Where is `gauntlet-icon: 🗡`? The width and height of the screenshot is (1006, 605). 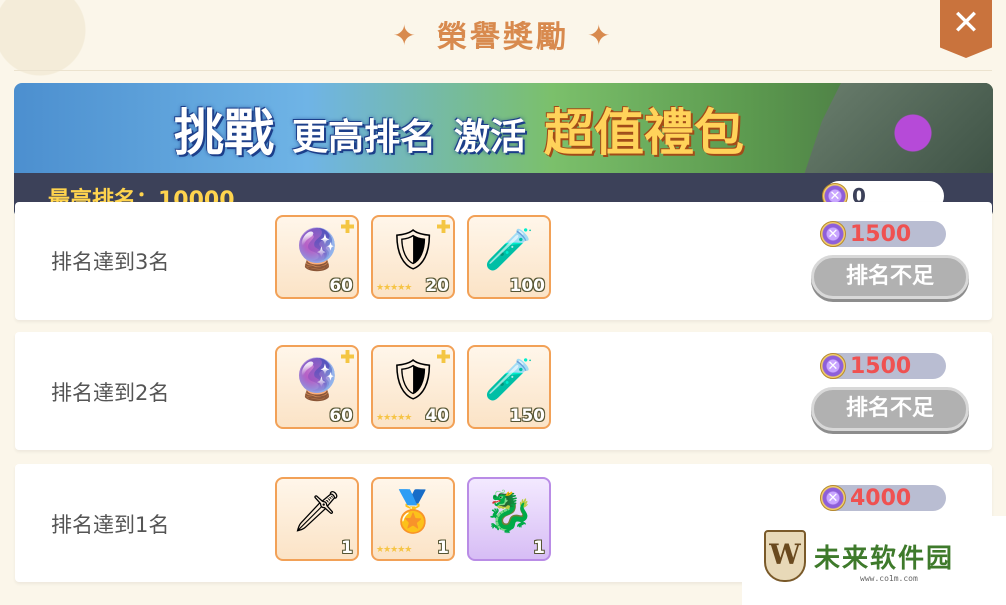 gauntlet-icon: 🗡 is located at coordinates (317, 512).